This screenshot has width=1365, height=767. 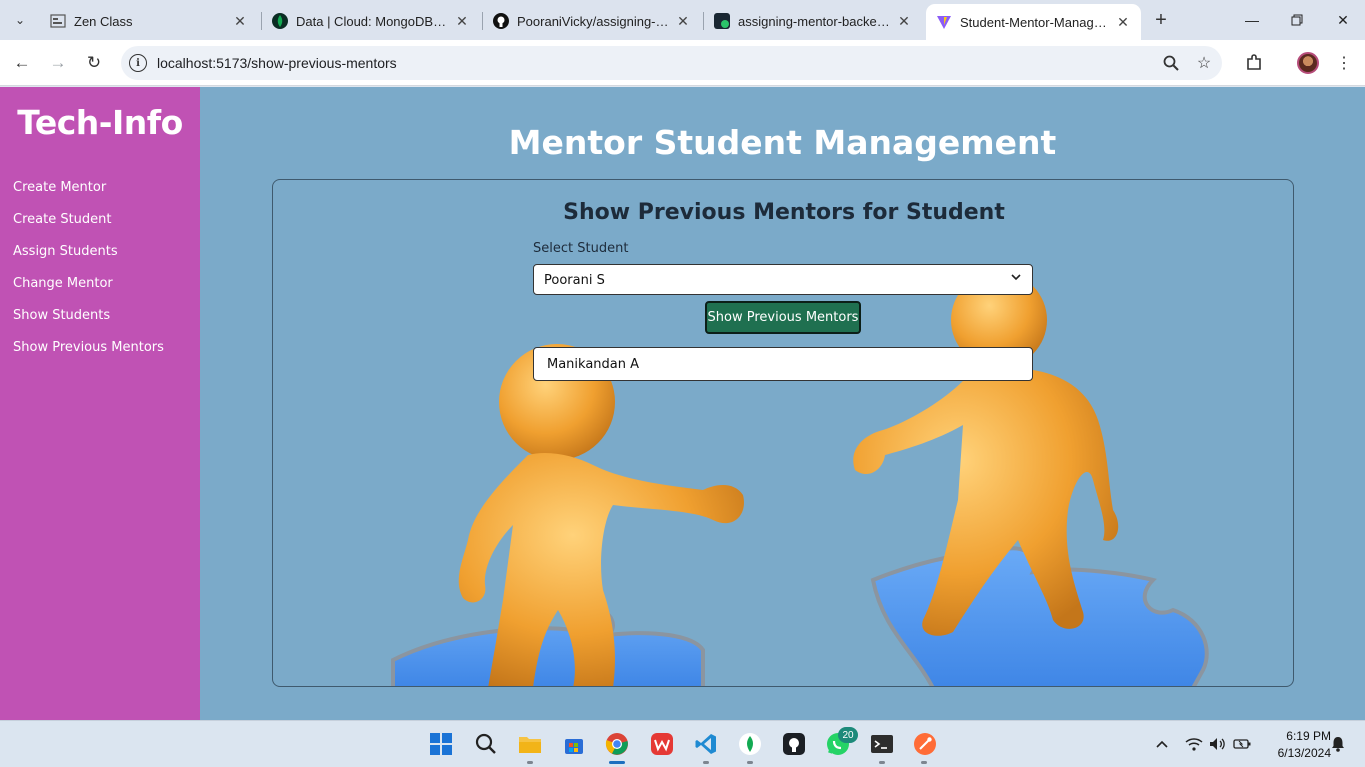 I want to click on select-student-label: Select Student, so click(x=581, y=248).